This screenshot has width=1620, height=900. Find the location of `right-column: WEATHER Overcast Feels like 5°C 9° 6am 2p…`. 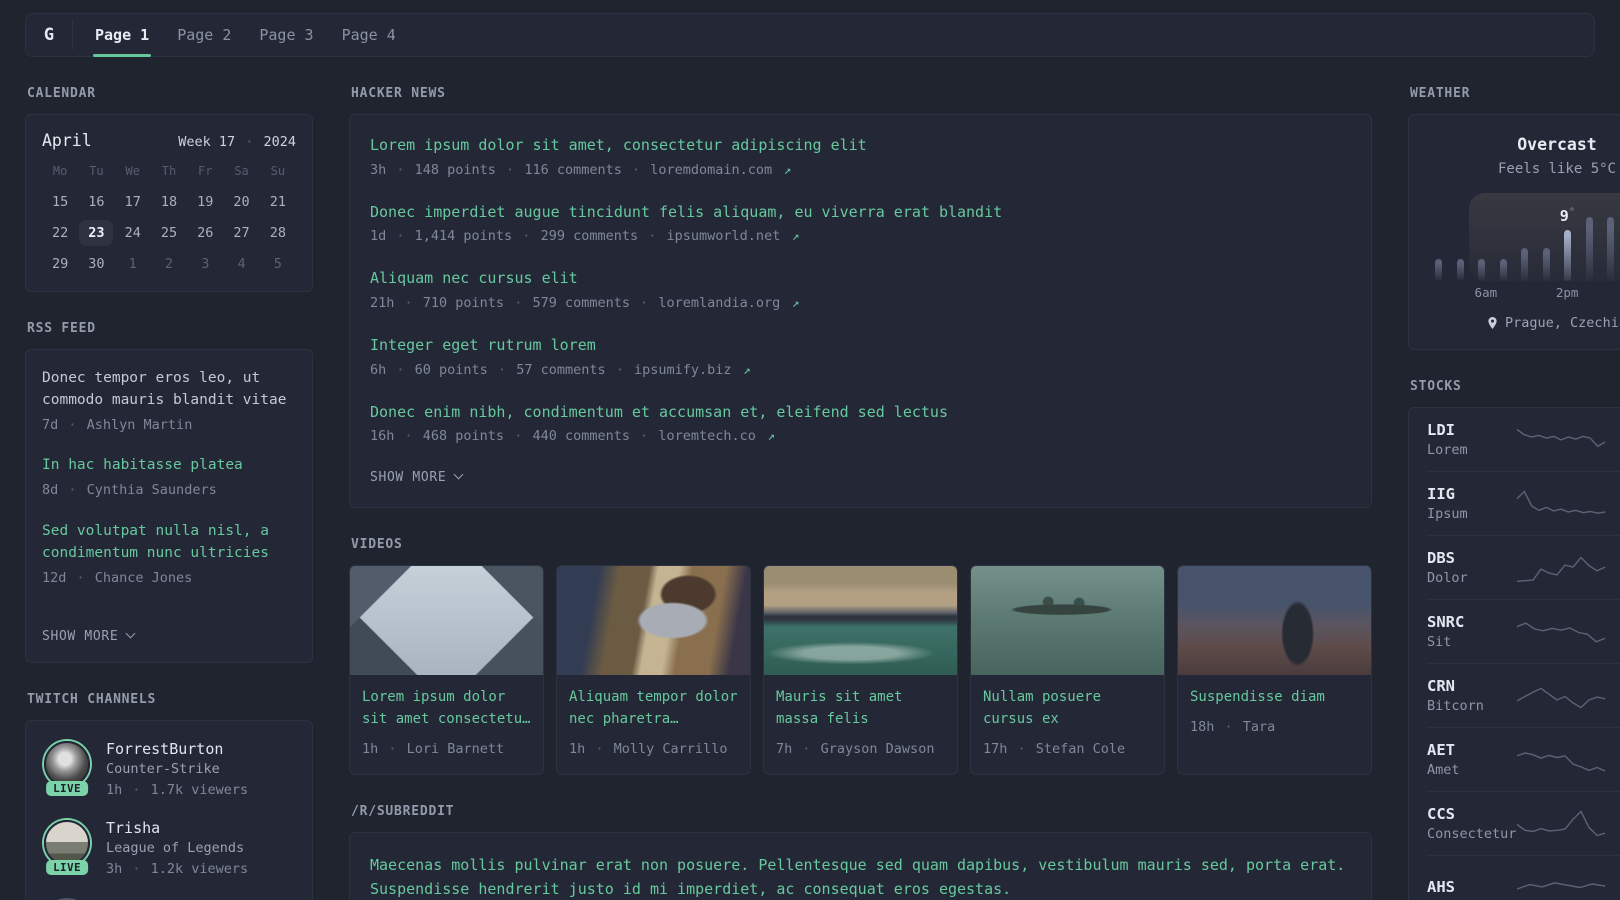

right-column: WEATHER Overcast Feels like 5°C 9° 6am 2p… is located at coordinates (1514, 478).